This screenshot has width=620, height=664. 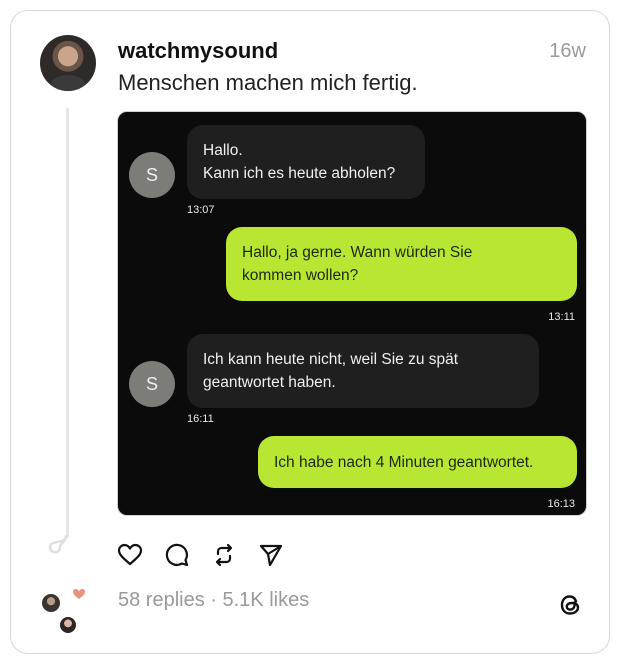 I want to click on message-time: 13:11, so click(x=561, y=317).